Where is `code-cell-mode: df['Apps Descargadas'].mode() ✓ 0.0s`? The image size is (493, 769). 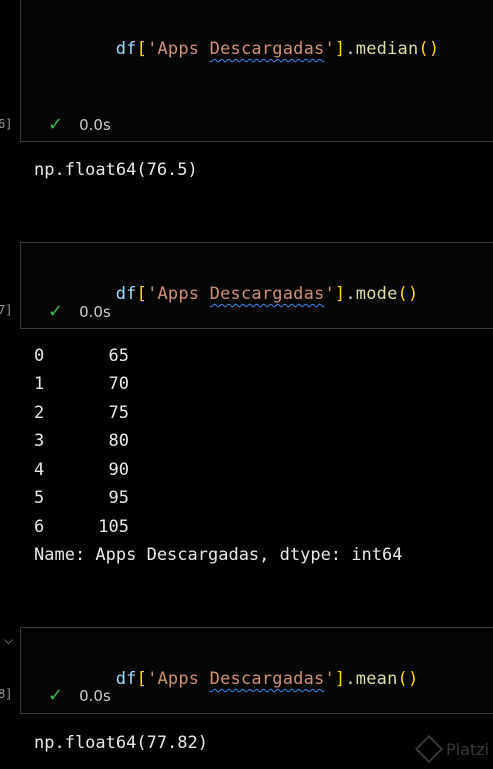 code-cell-mode: df['Apps Descargadas'].mode() ✓ 0.0s is located at coordinates (256, 285).